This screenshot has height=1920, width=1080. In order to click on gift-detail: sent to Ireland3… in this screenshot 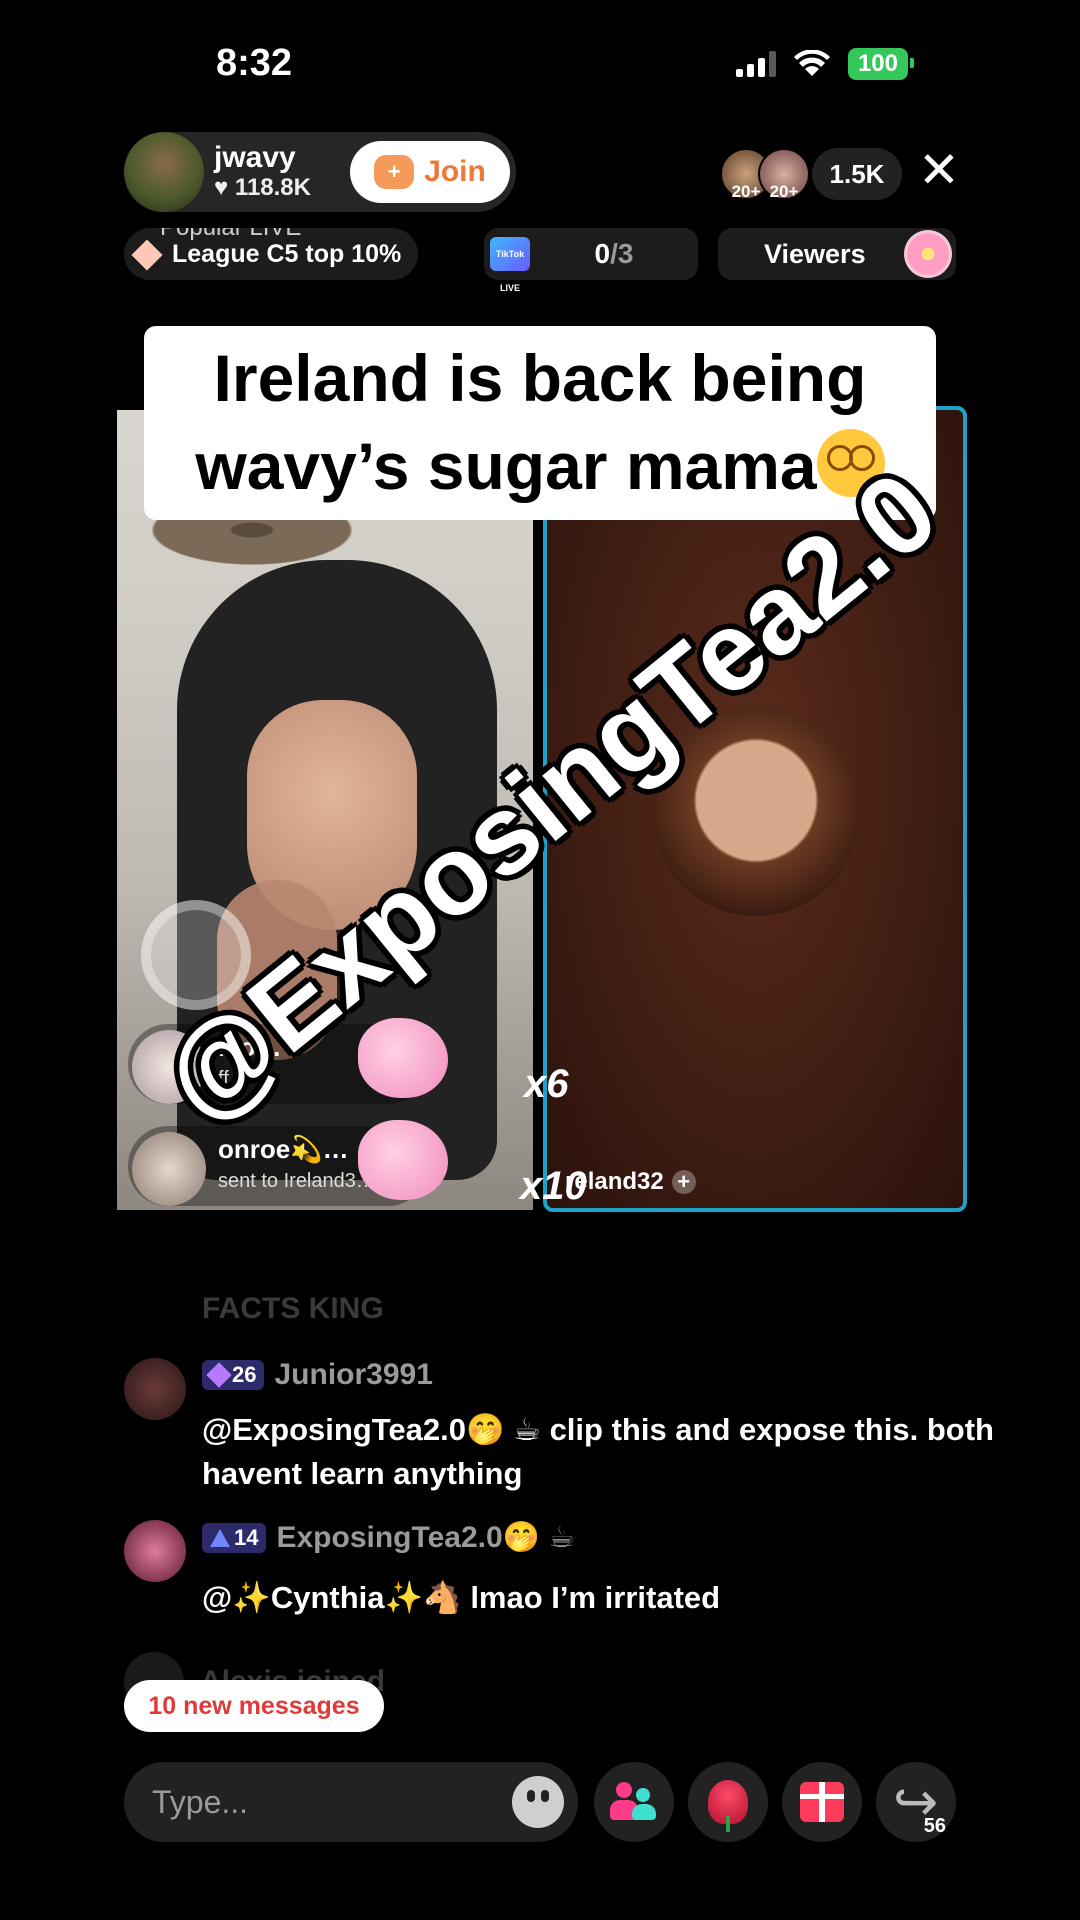, I will do `click(297, 1181)`.